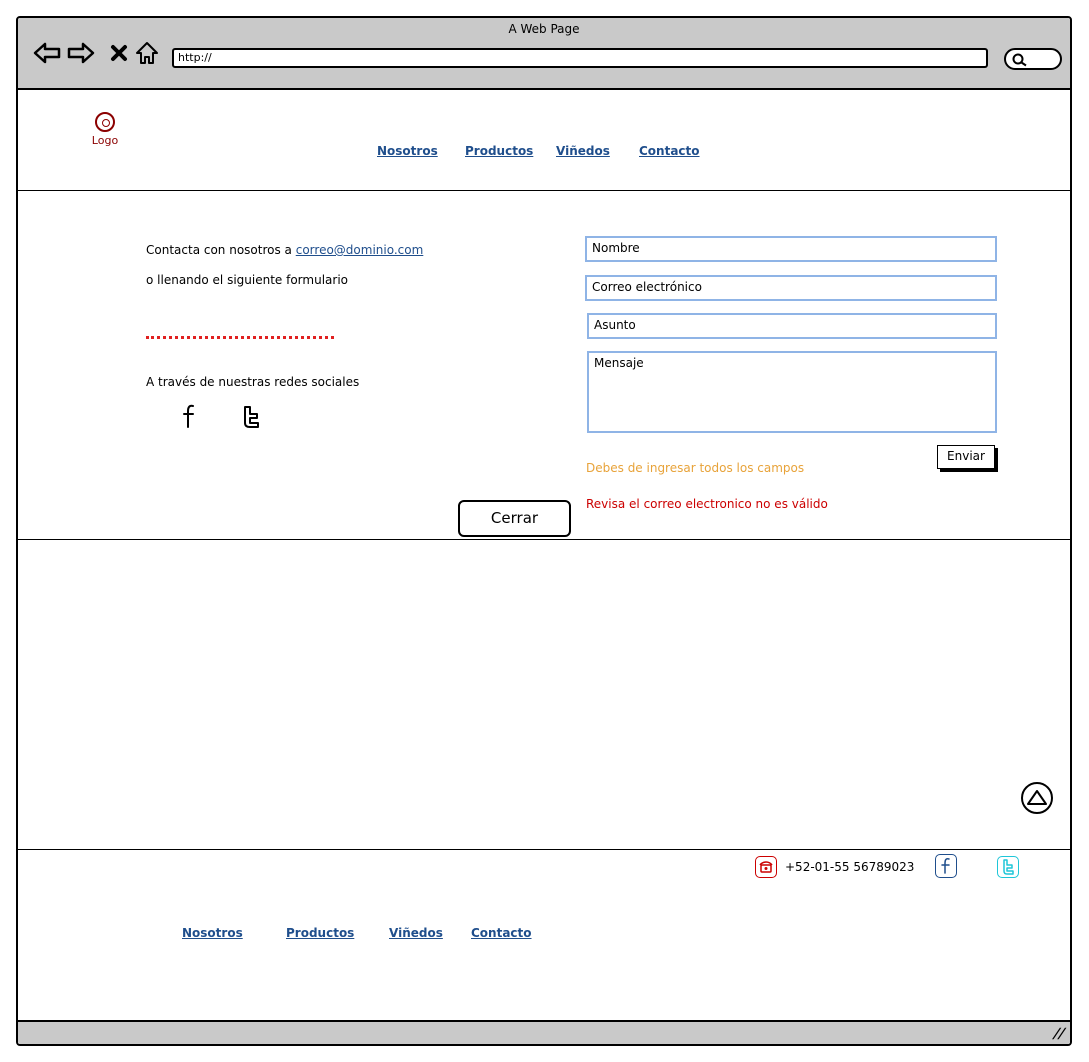  I want to click on name-field: Nombre, so click(791, 249).